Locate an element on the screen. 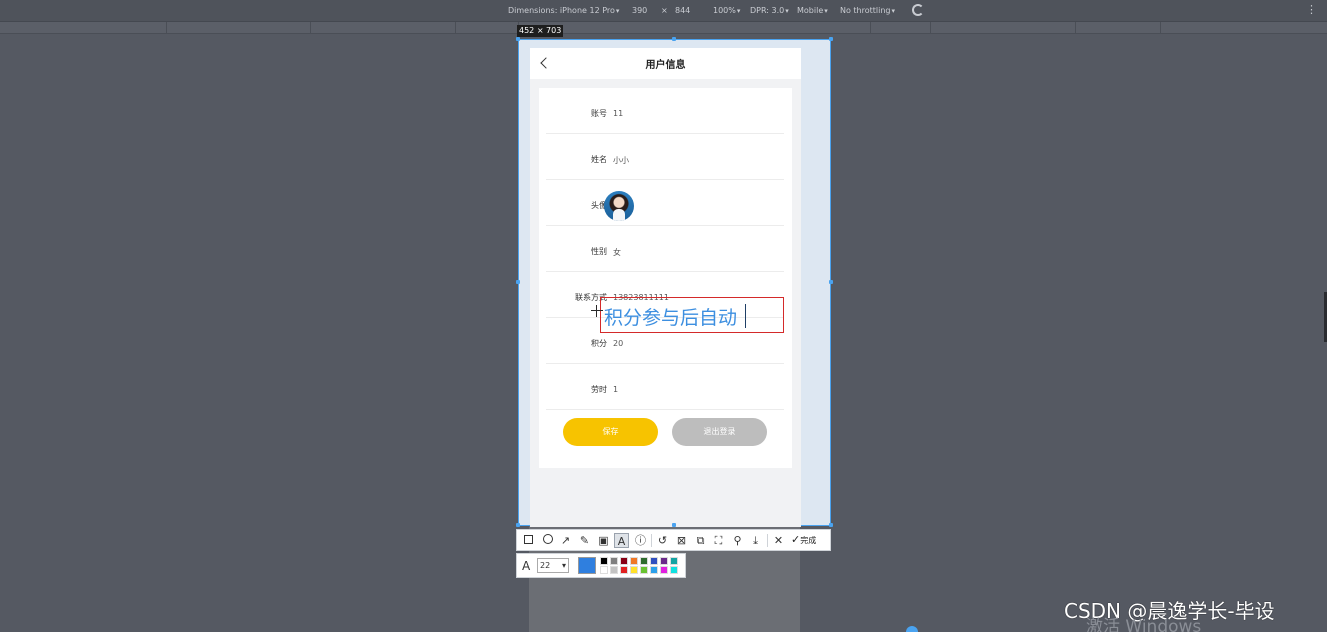 The height and width of the screenshot is (632, 1327). fullscreen-icon: ⛶ is located at coordinates (718, 540).